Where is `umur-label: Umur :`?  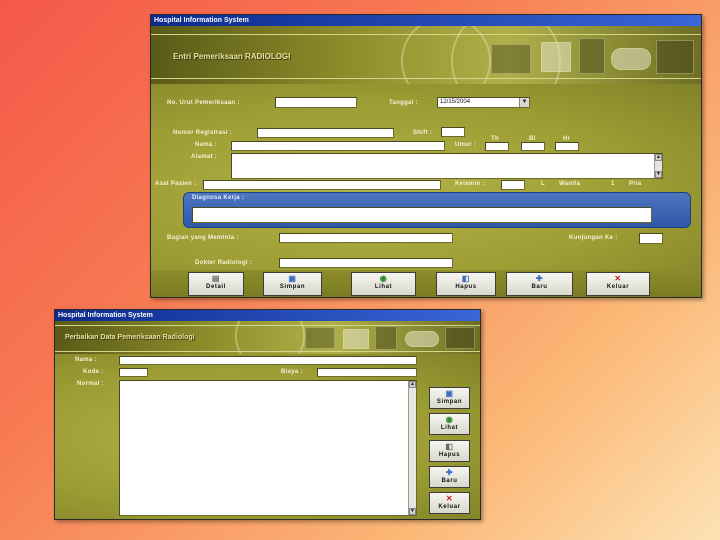 umur-label: Umur : is located at coordinates (466, 145).